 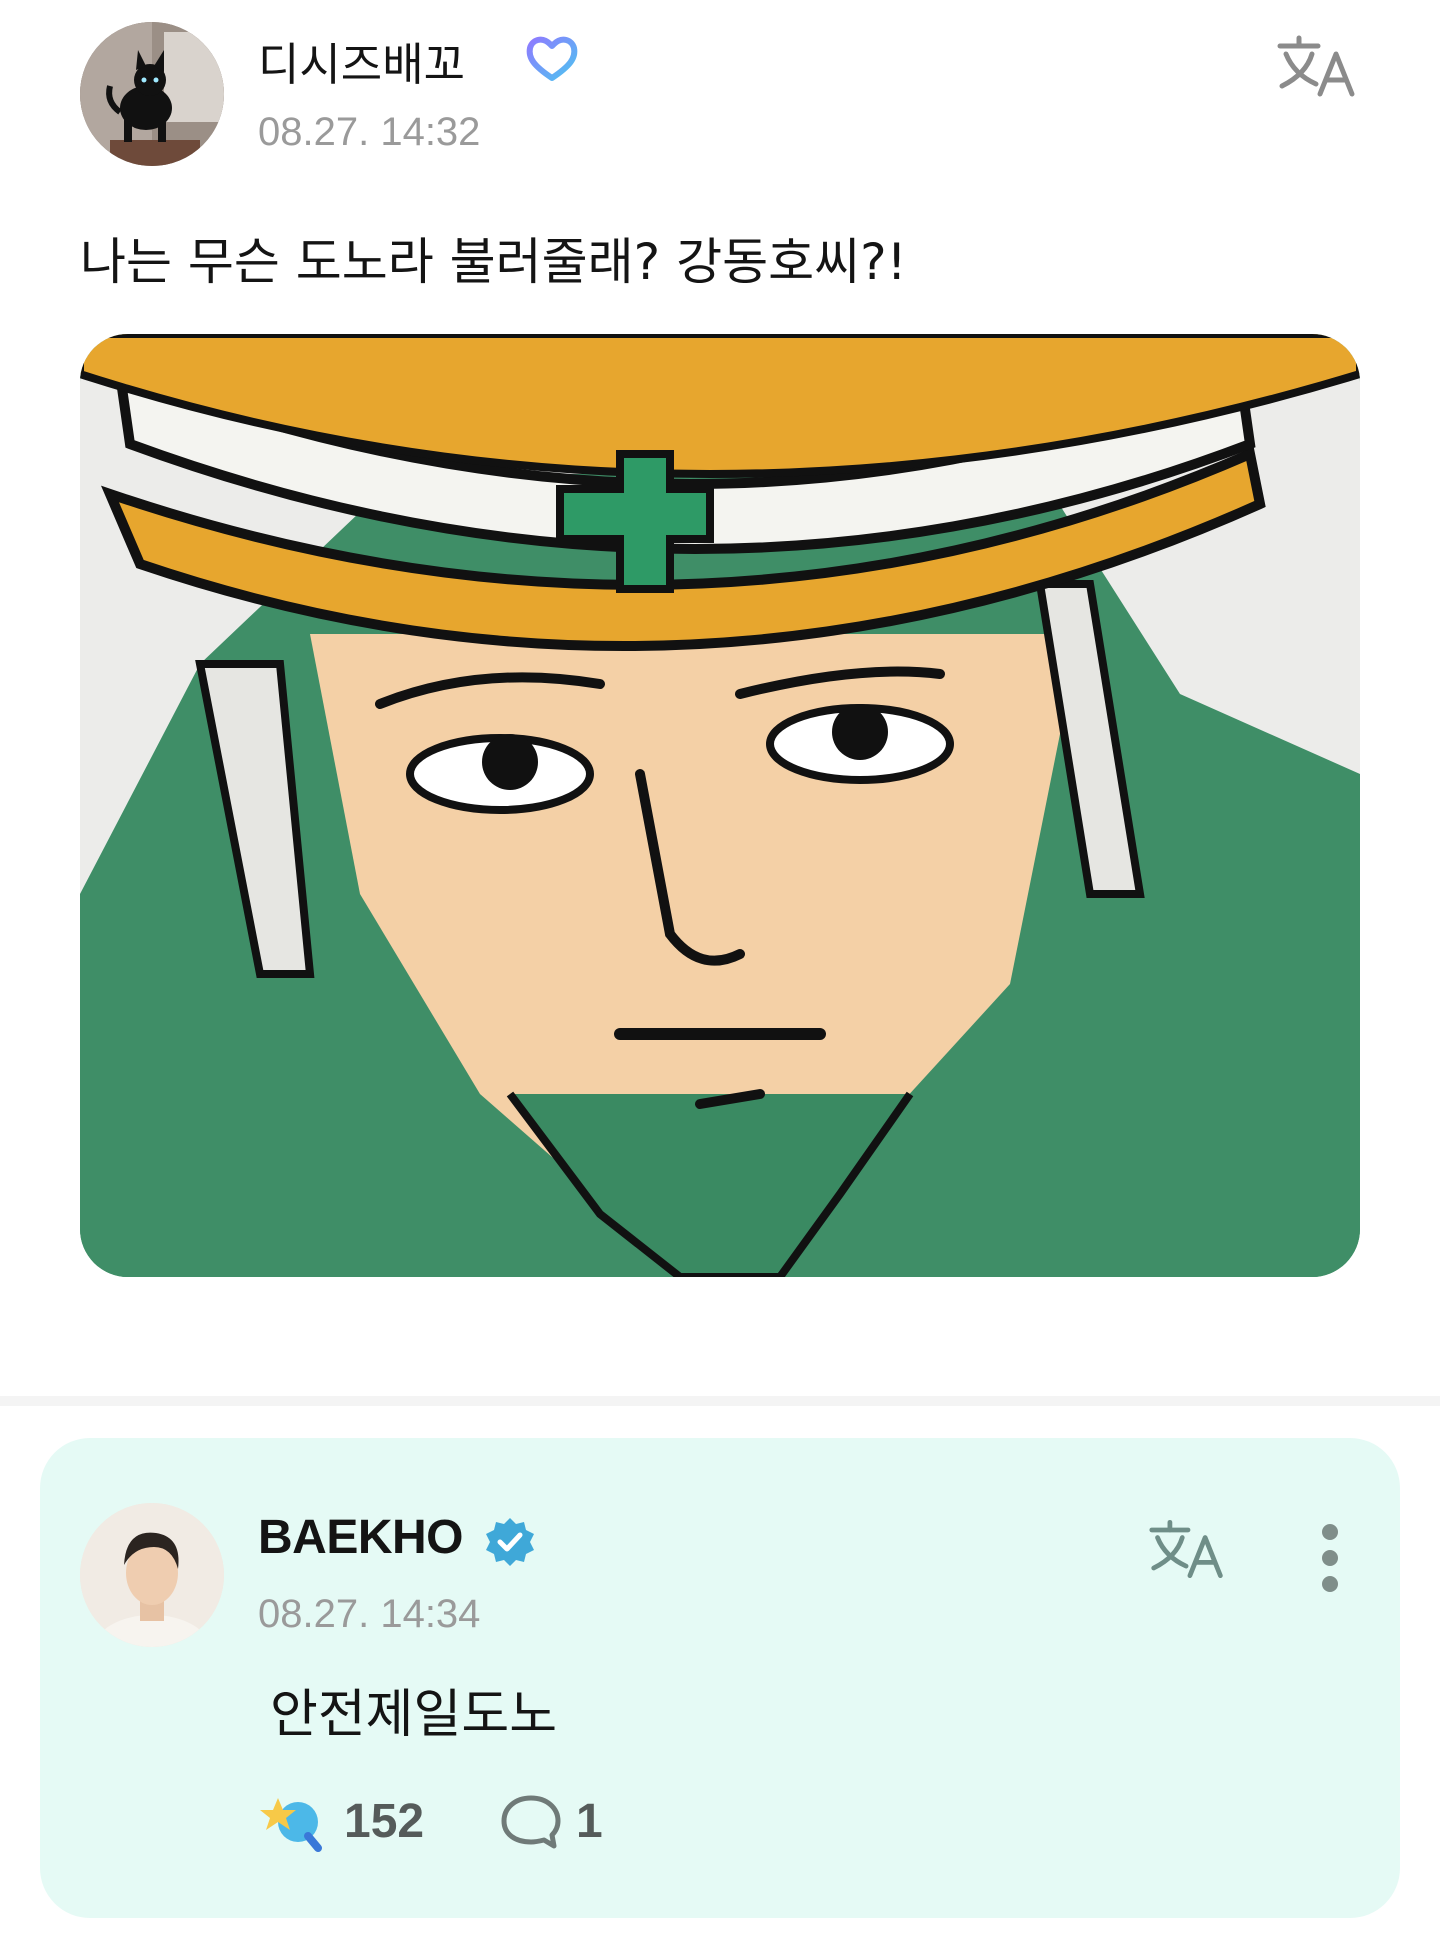 I want to click on reply-author-avatar, so click(x=152, y=1575).